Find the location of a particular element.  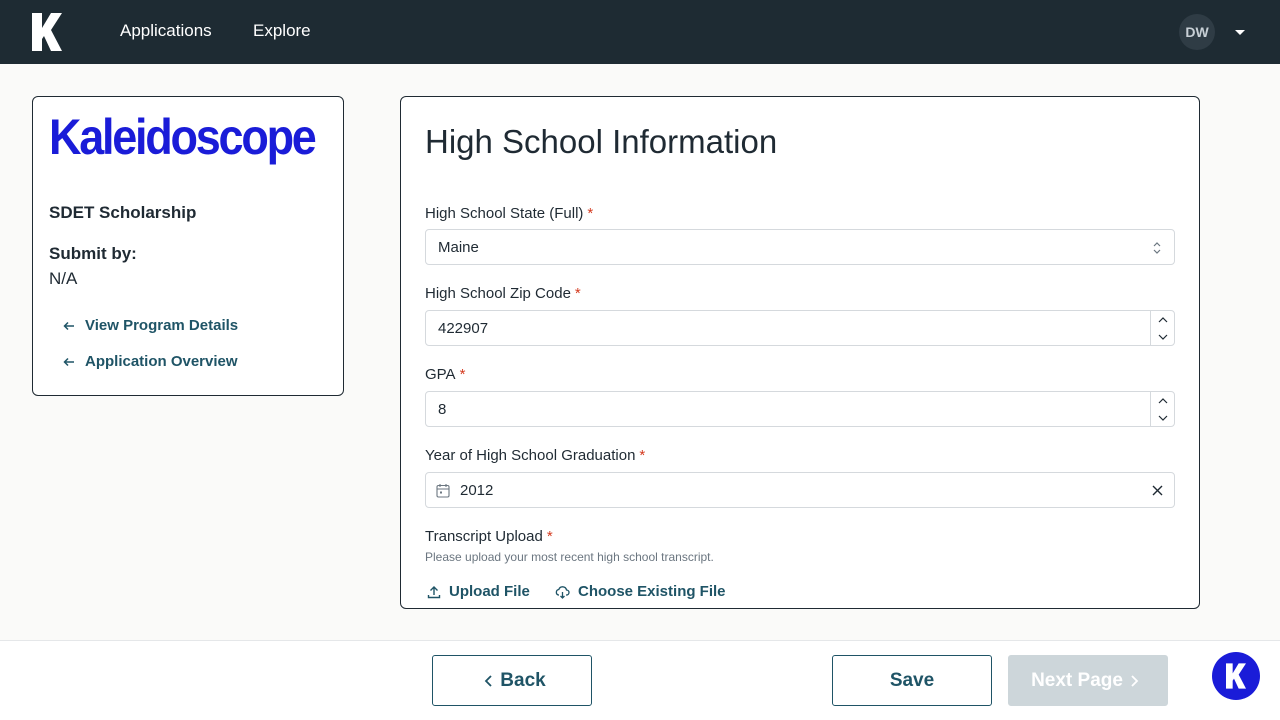

top-nav-bar: Applications Explore DW is located at coordinates (640, 32).